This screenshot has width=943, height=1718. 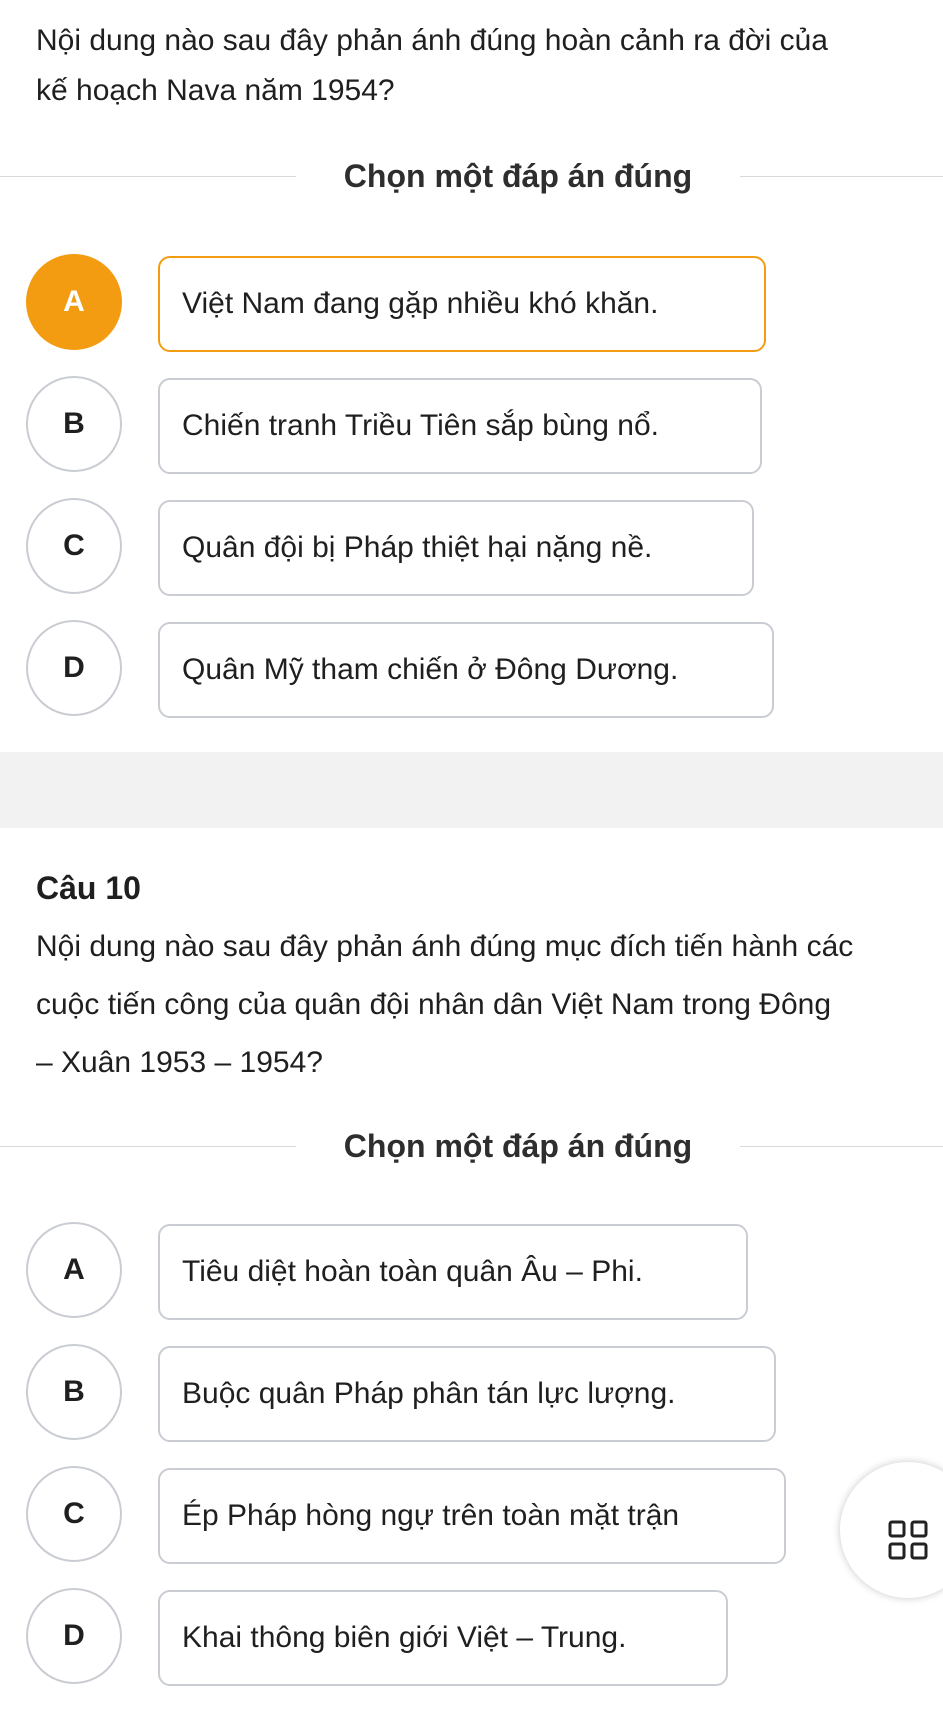 I want to click on option-text-d: Khai thông biên giới Việt – Trung., so click(x=443, y=1638).